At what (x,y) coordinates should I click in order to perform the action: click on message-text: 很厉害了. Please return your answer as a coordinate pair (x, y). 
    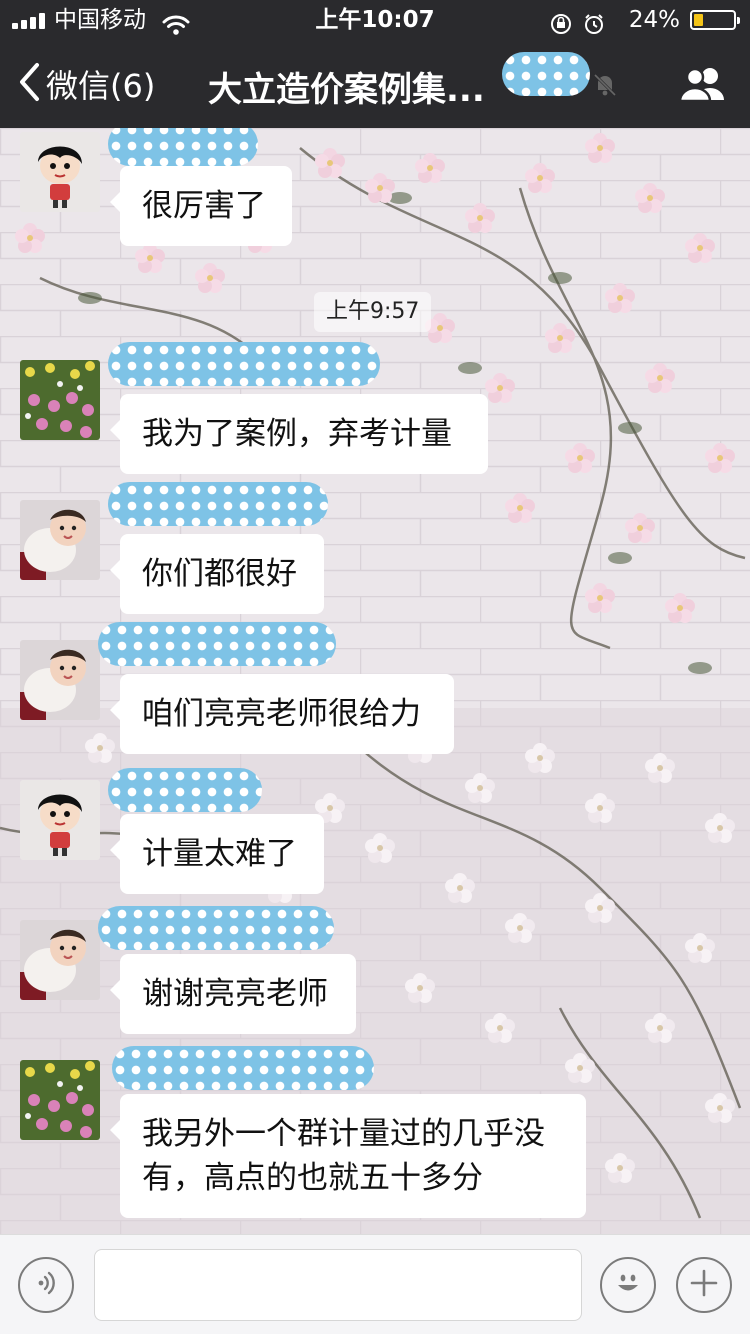
    Looking at the image, I should click on (204, 206).